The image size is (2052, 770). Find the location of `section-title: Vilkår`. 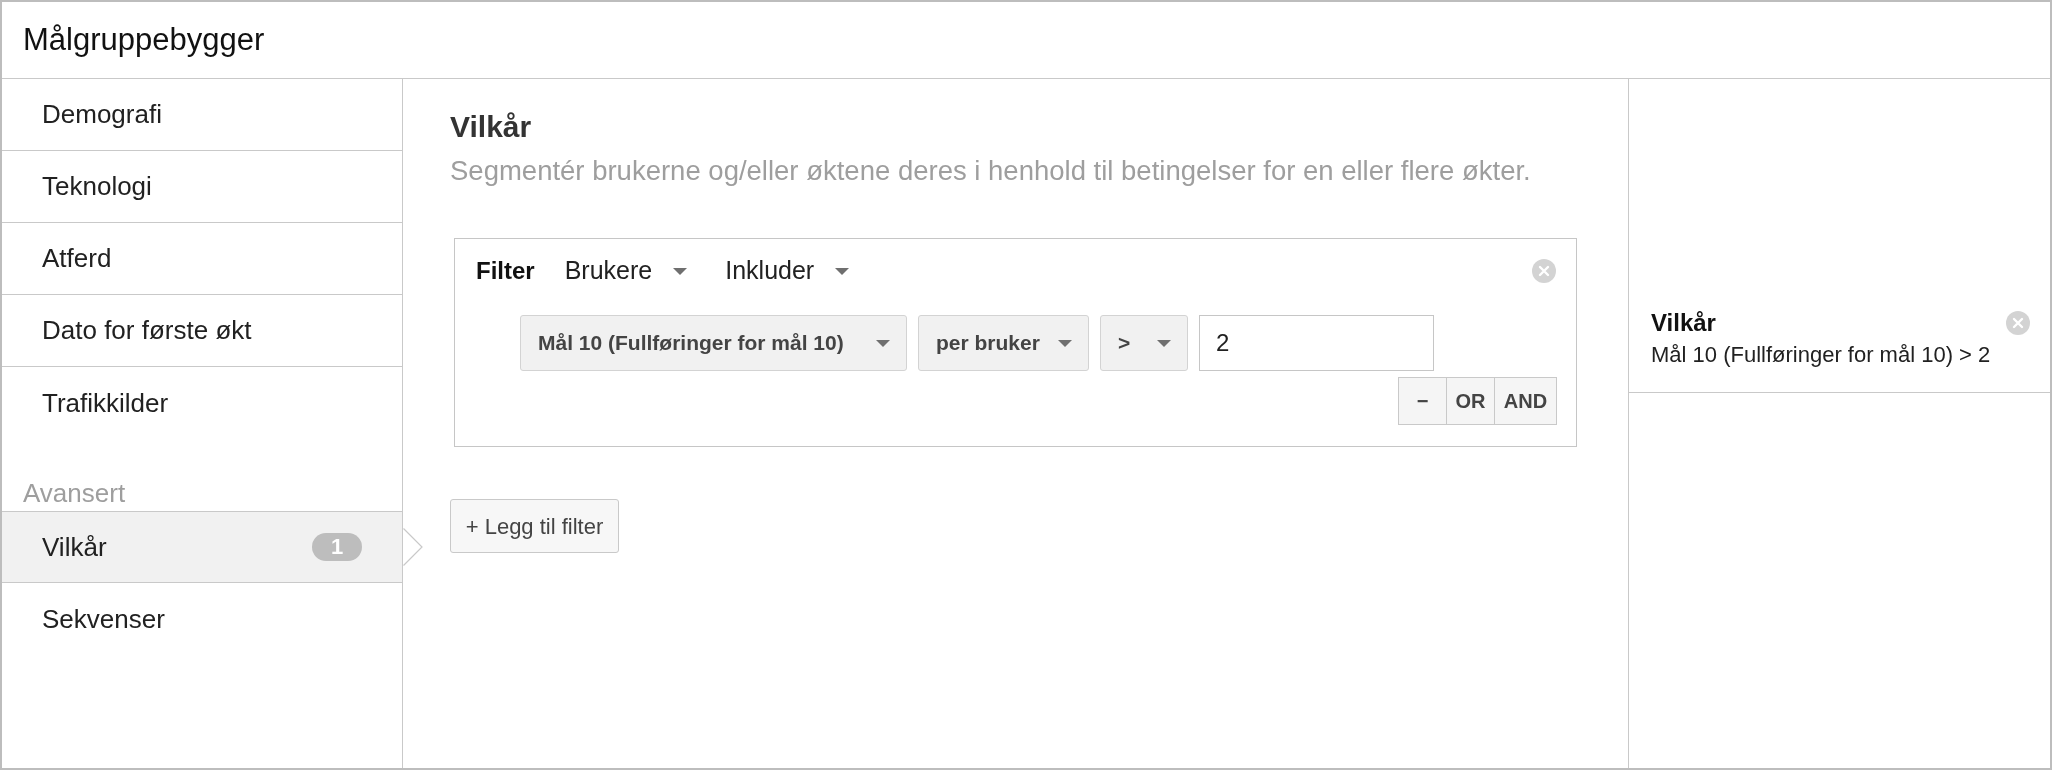

section-title: Vilkår is located at coordinates (491, 127).